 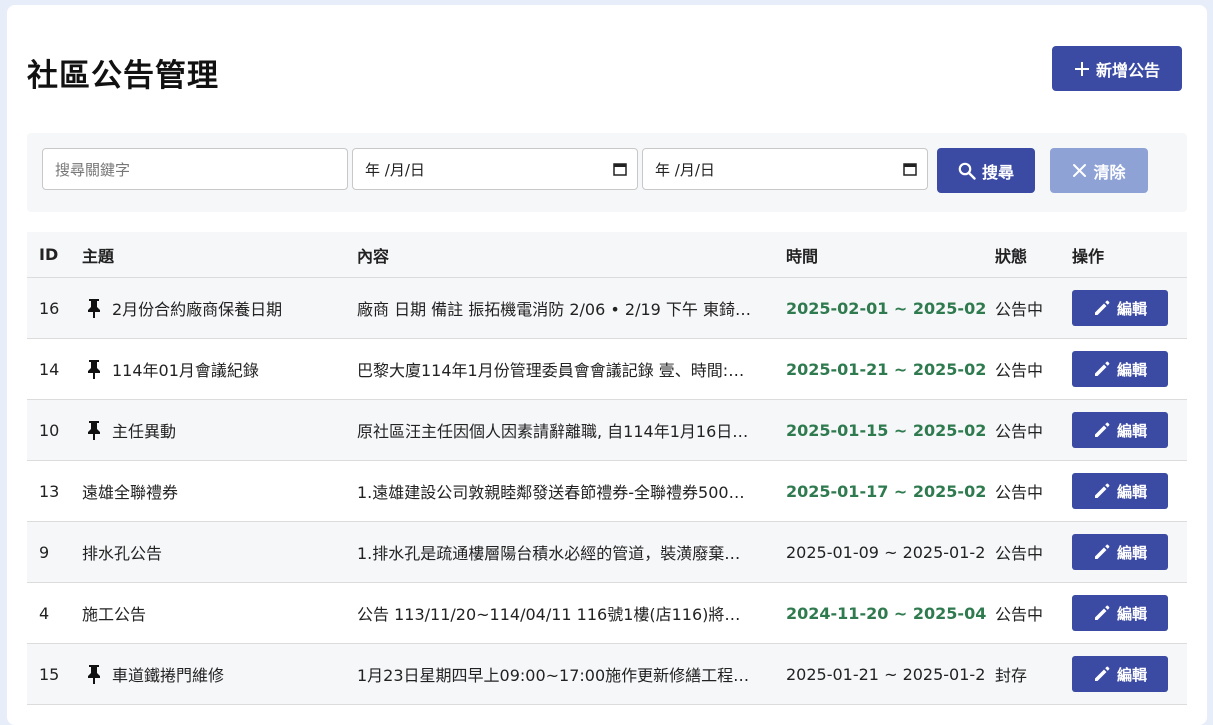 I want to click on table-header: ID 主題 內容 時間 狀態 操作, so click(x=607, y=255).